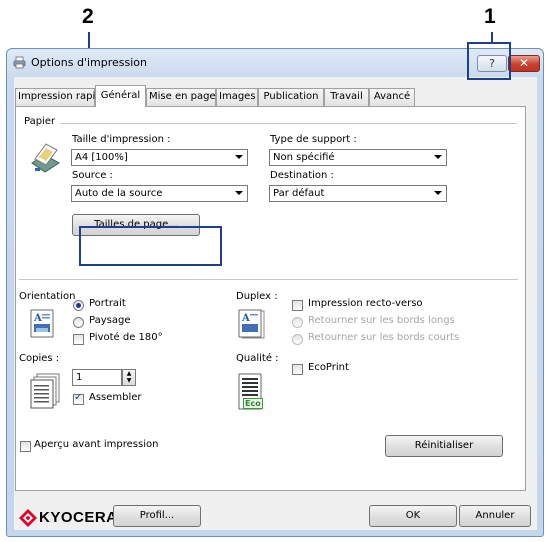 The image size is (548, 542). What do you see at coordinates (92, 175) in the screenshot?
I see `source-label: Source :` at bounding box center [92, 175].